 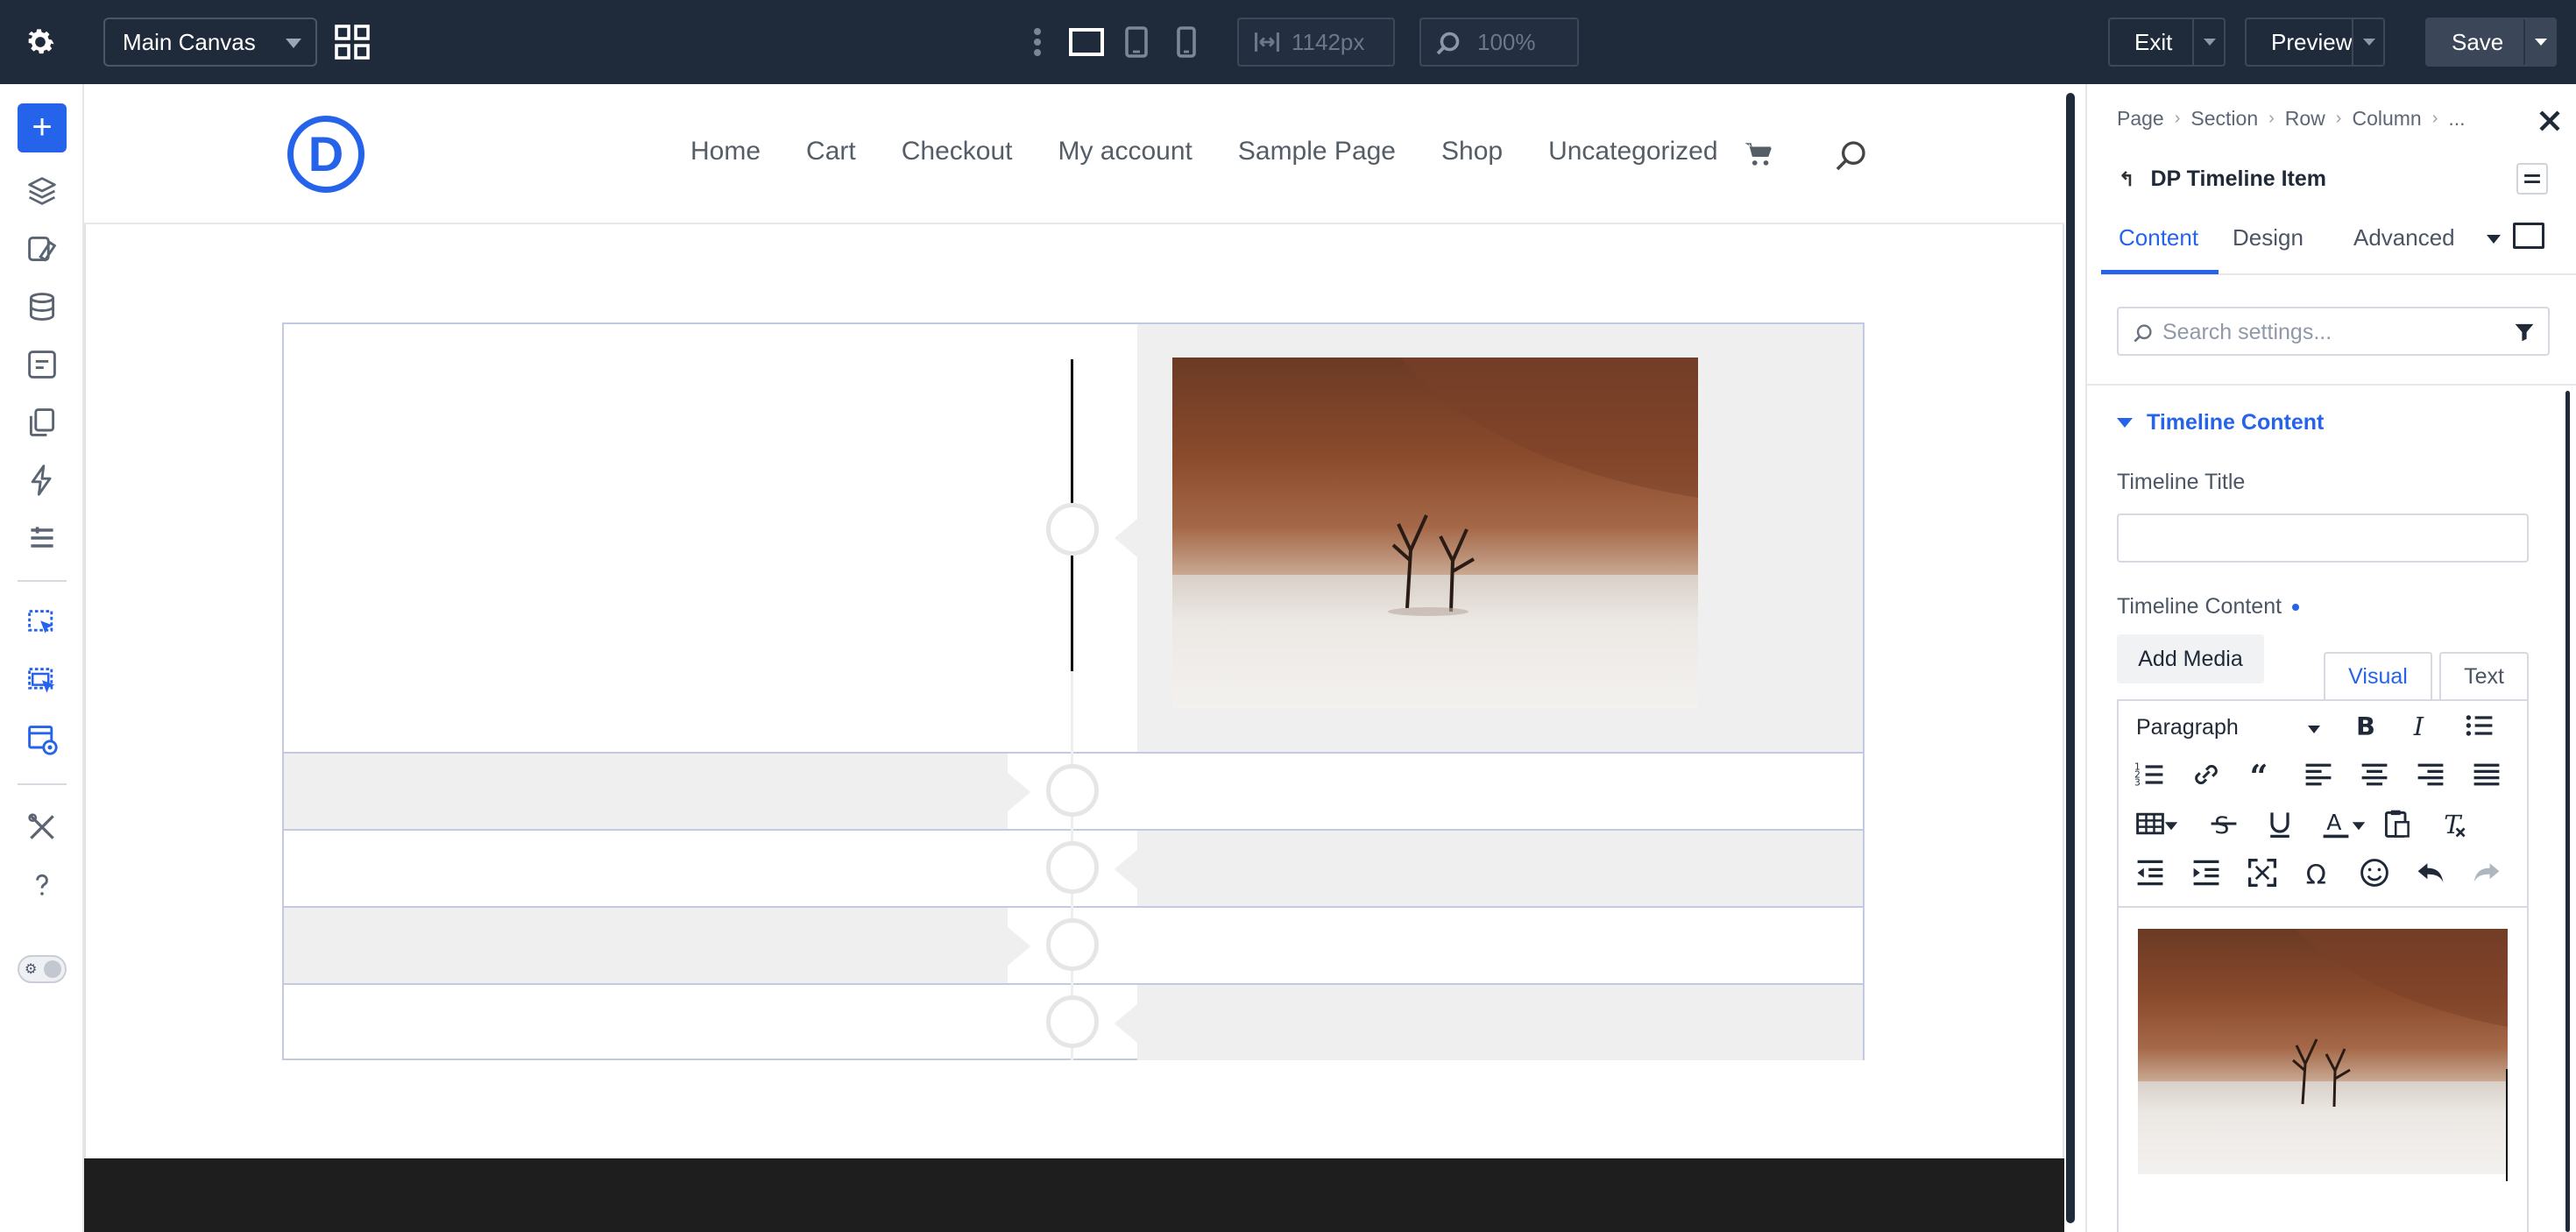 What do you see at coordinates (42, 827) in the screenshot?
I see `tools-icon` at bounding box center [42, 827].